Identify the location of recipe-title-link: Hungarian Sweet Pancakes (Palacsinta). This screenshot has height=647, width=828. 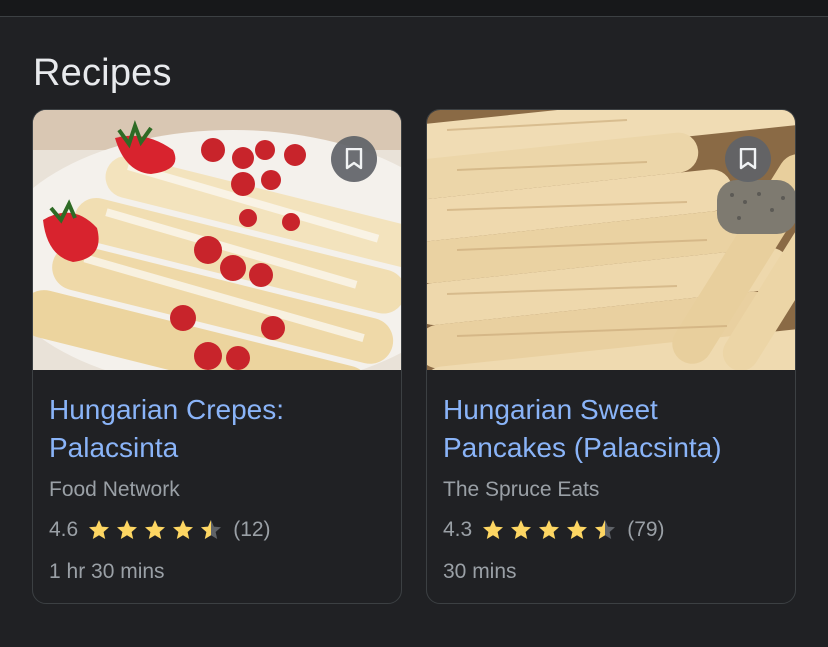
(613, 429).